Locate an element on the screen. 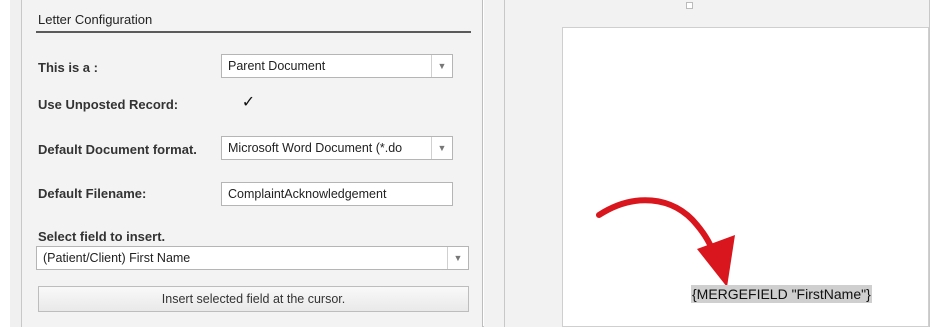 This screenshot has width=933, height=329. document-type-select: Parent Document ▼ is located at coordinates (337, 66).